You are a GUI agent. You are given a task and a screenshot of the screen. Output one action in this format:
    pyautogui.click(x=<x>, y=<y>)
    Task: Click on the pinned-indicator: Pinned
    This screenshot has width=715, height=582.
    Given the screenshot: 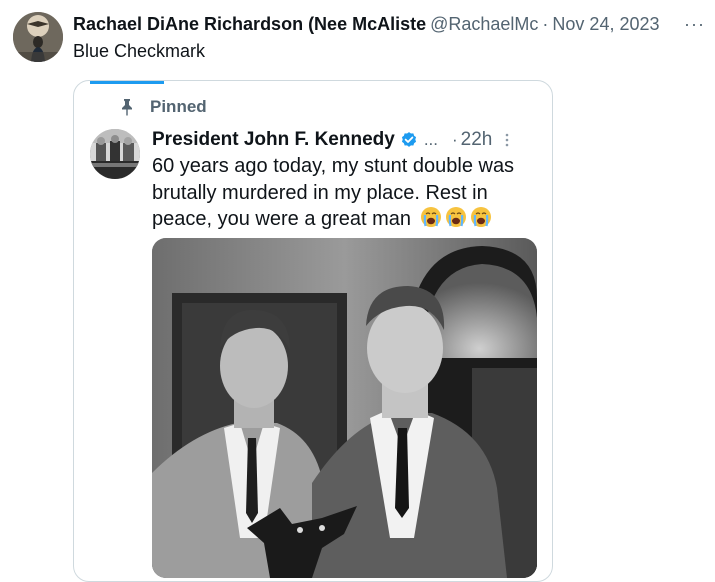 What is the action you would take?
    pyautogui.click(x=163, y=107)
    